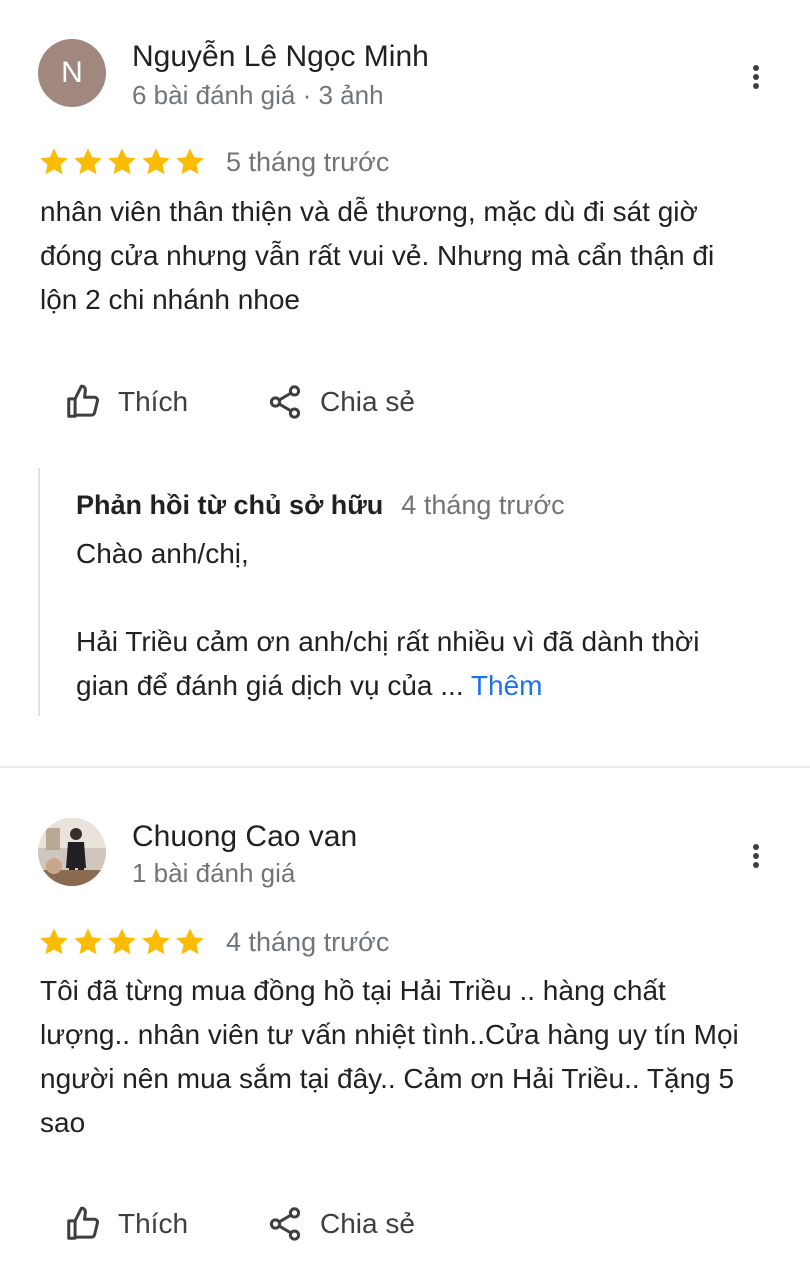  I want to click on author-meta: 1 bài đánh giá, so click(214, 873).